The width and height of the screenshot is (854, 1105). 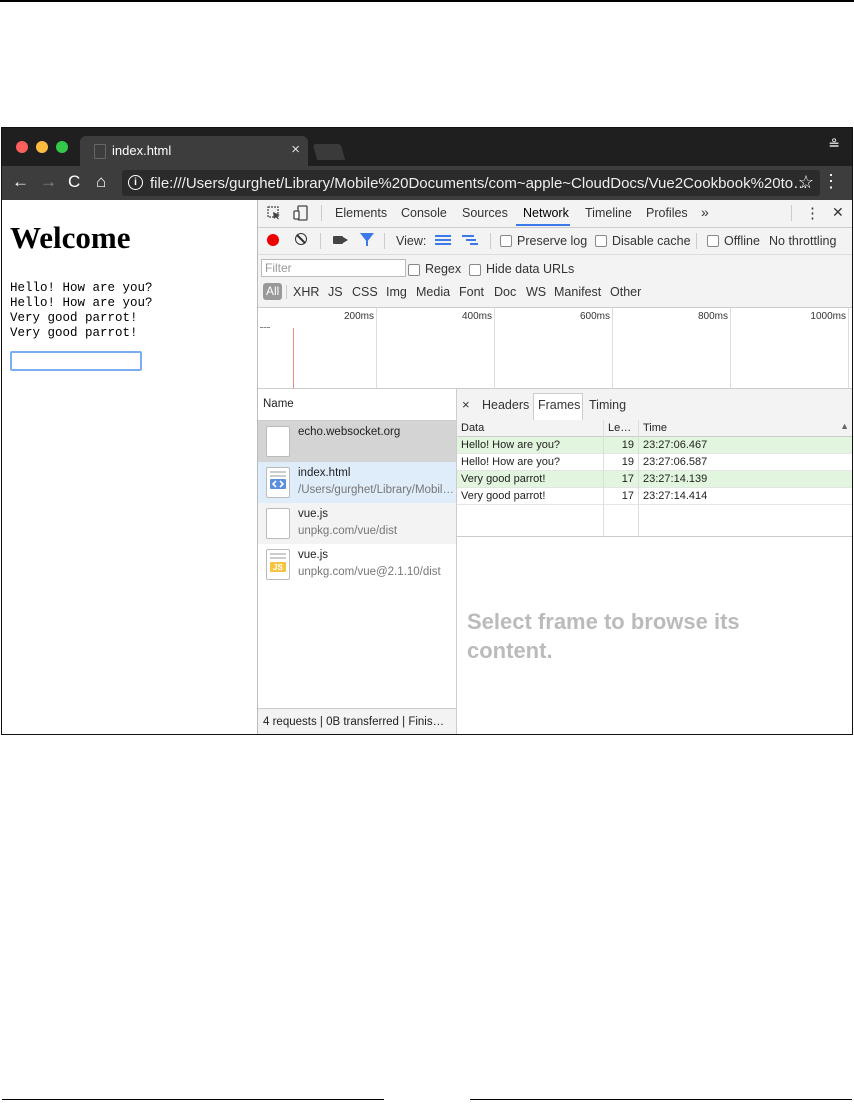 What do you see at coordinates (365, 292) in the screenshot?
I see `type-filter-css: CSS` at bounding box center [365, 292].